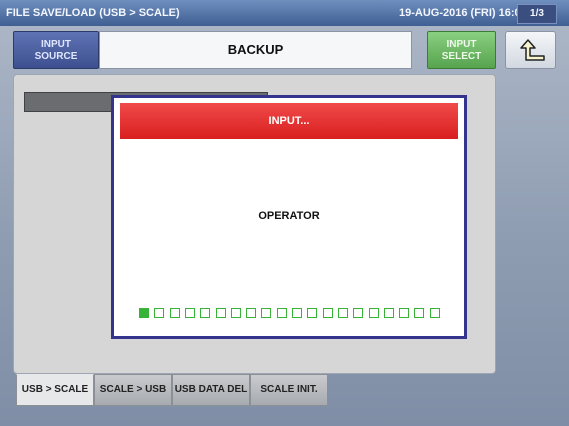  I want to click on tab-usb-data-delete: USB DATA DEL, so click(211, 390).